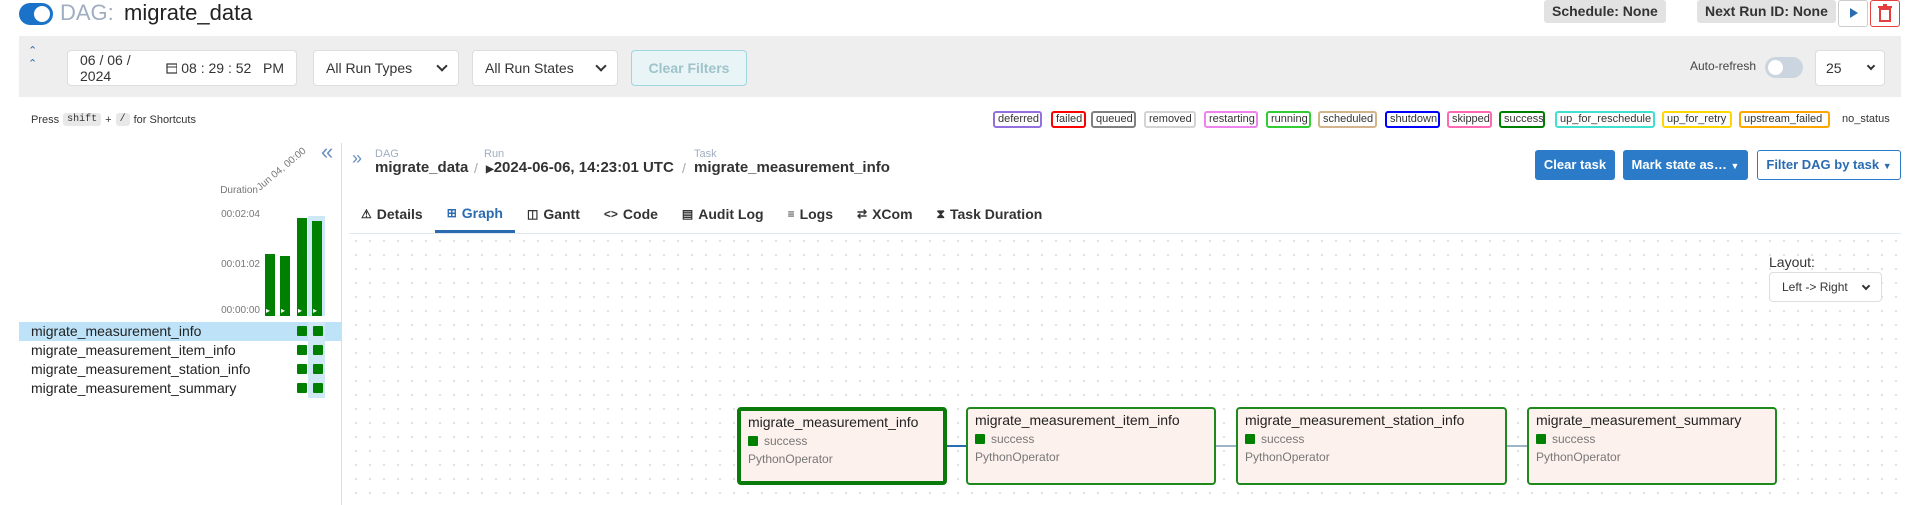 This screenshot has width=1920, height=505. What do you see at coordinates (1864, 119) in the screenshot?
I see `legend-no-status: no_status` at bounding box center [1864, 119].